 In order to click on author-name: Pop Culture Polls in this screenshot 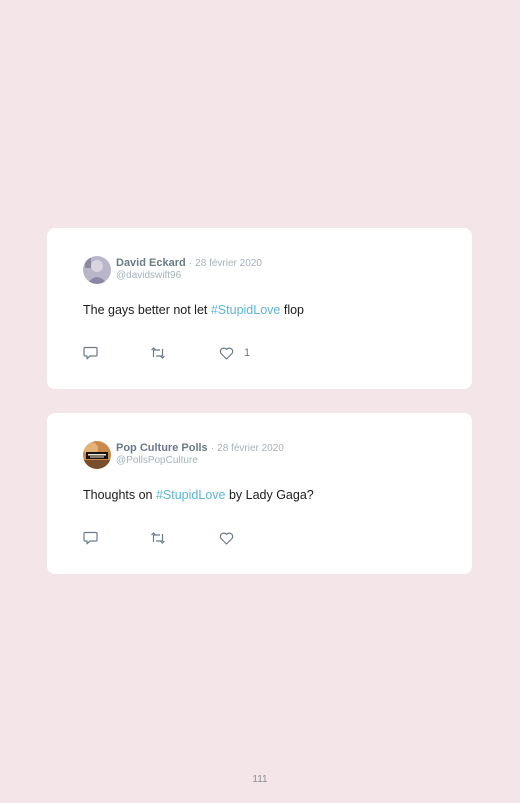, I will do `click(162, 448)`.